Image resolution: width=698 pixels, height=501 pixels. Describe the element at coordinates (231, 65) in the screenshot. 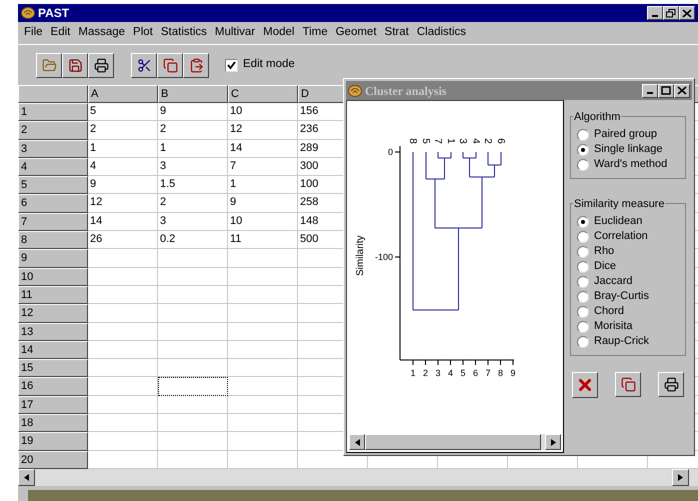

I see `checkbox` at that location.